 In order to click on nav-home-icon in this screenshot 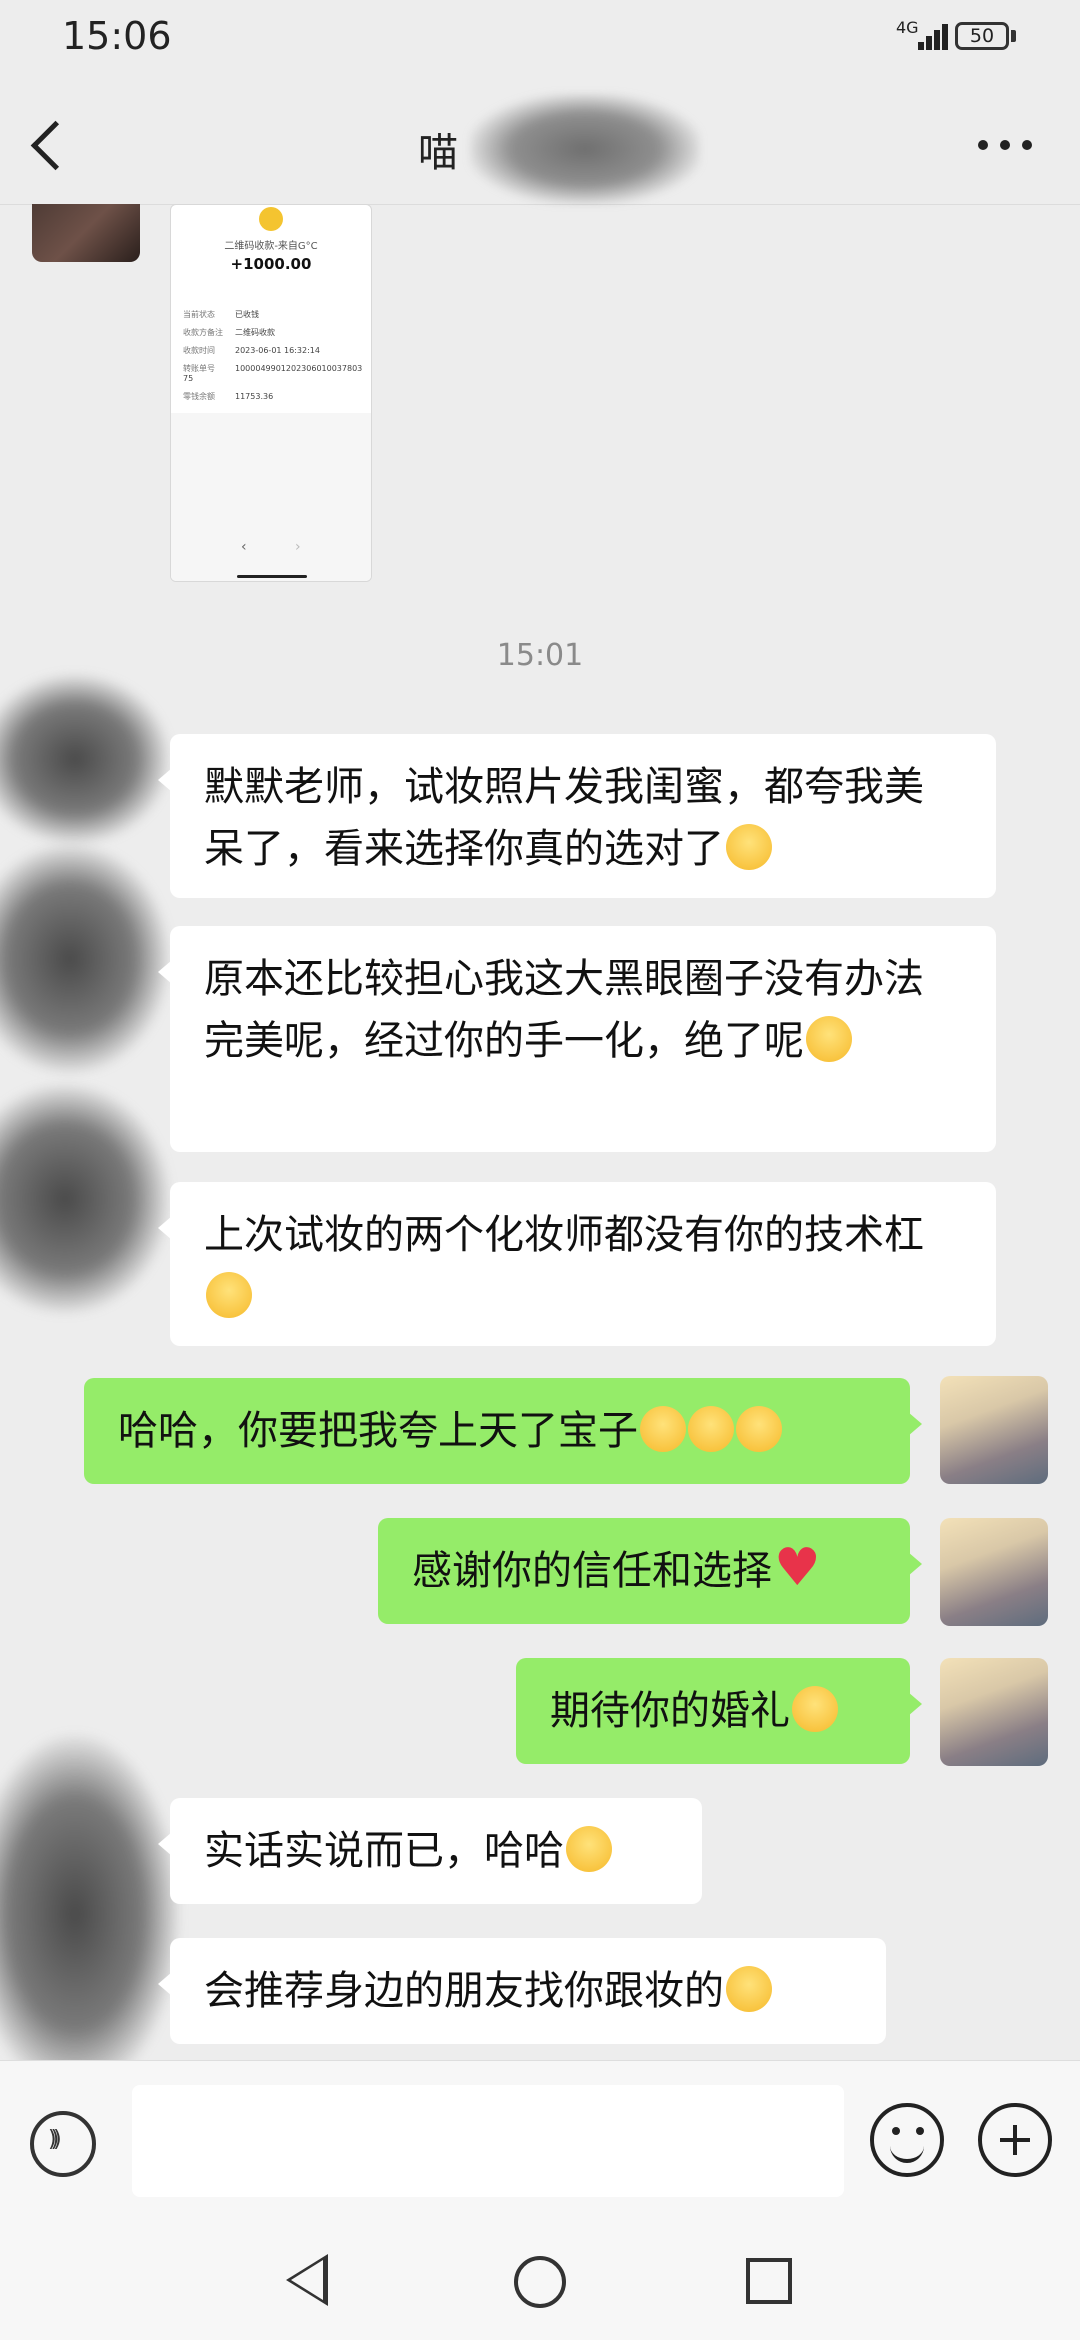, I will do `click(540, 2282)`.